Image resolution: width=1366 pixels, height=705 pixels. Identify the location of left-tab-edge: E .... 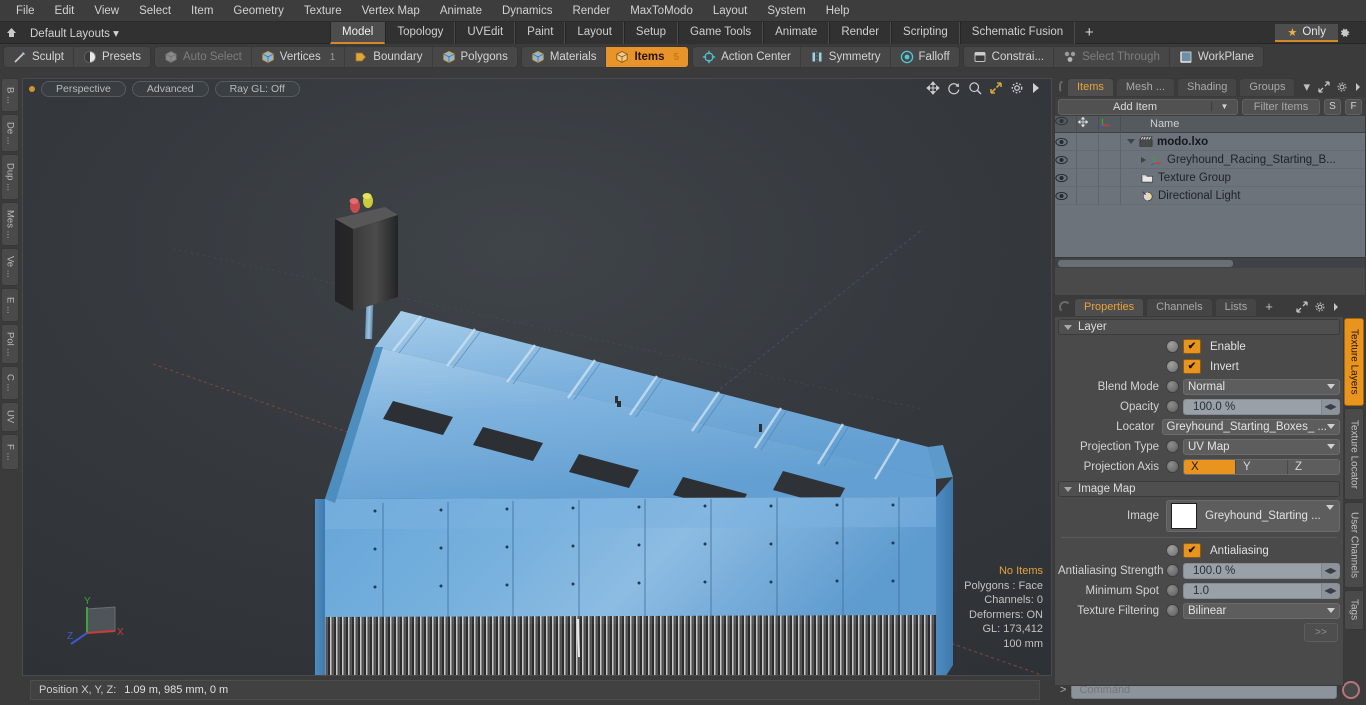
(10, 305).